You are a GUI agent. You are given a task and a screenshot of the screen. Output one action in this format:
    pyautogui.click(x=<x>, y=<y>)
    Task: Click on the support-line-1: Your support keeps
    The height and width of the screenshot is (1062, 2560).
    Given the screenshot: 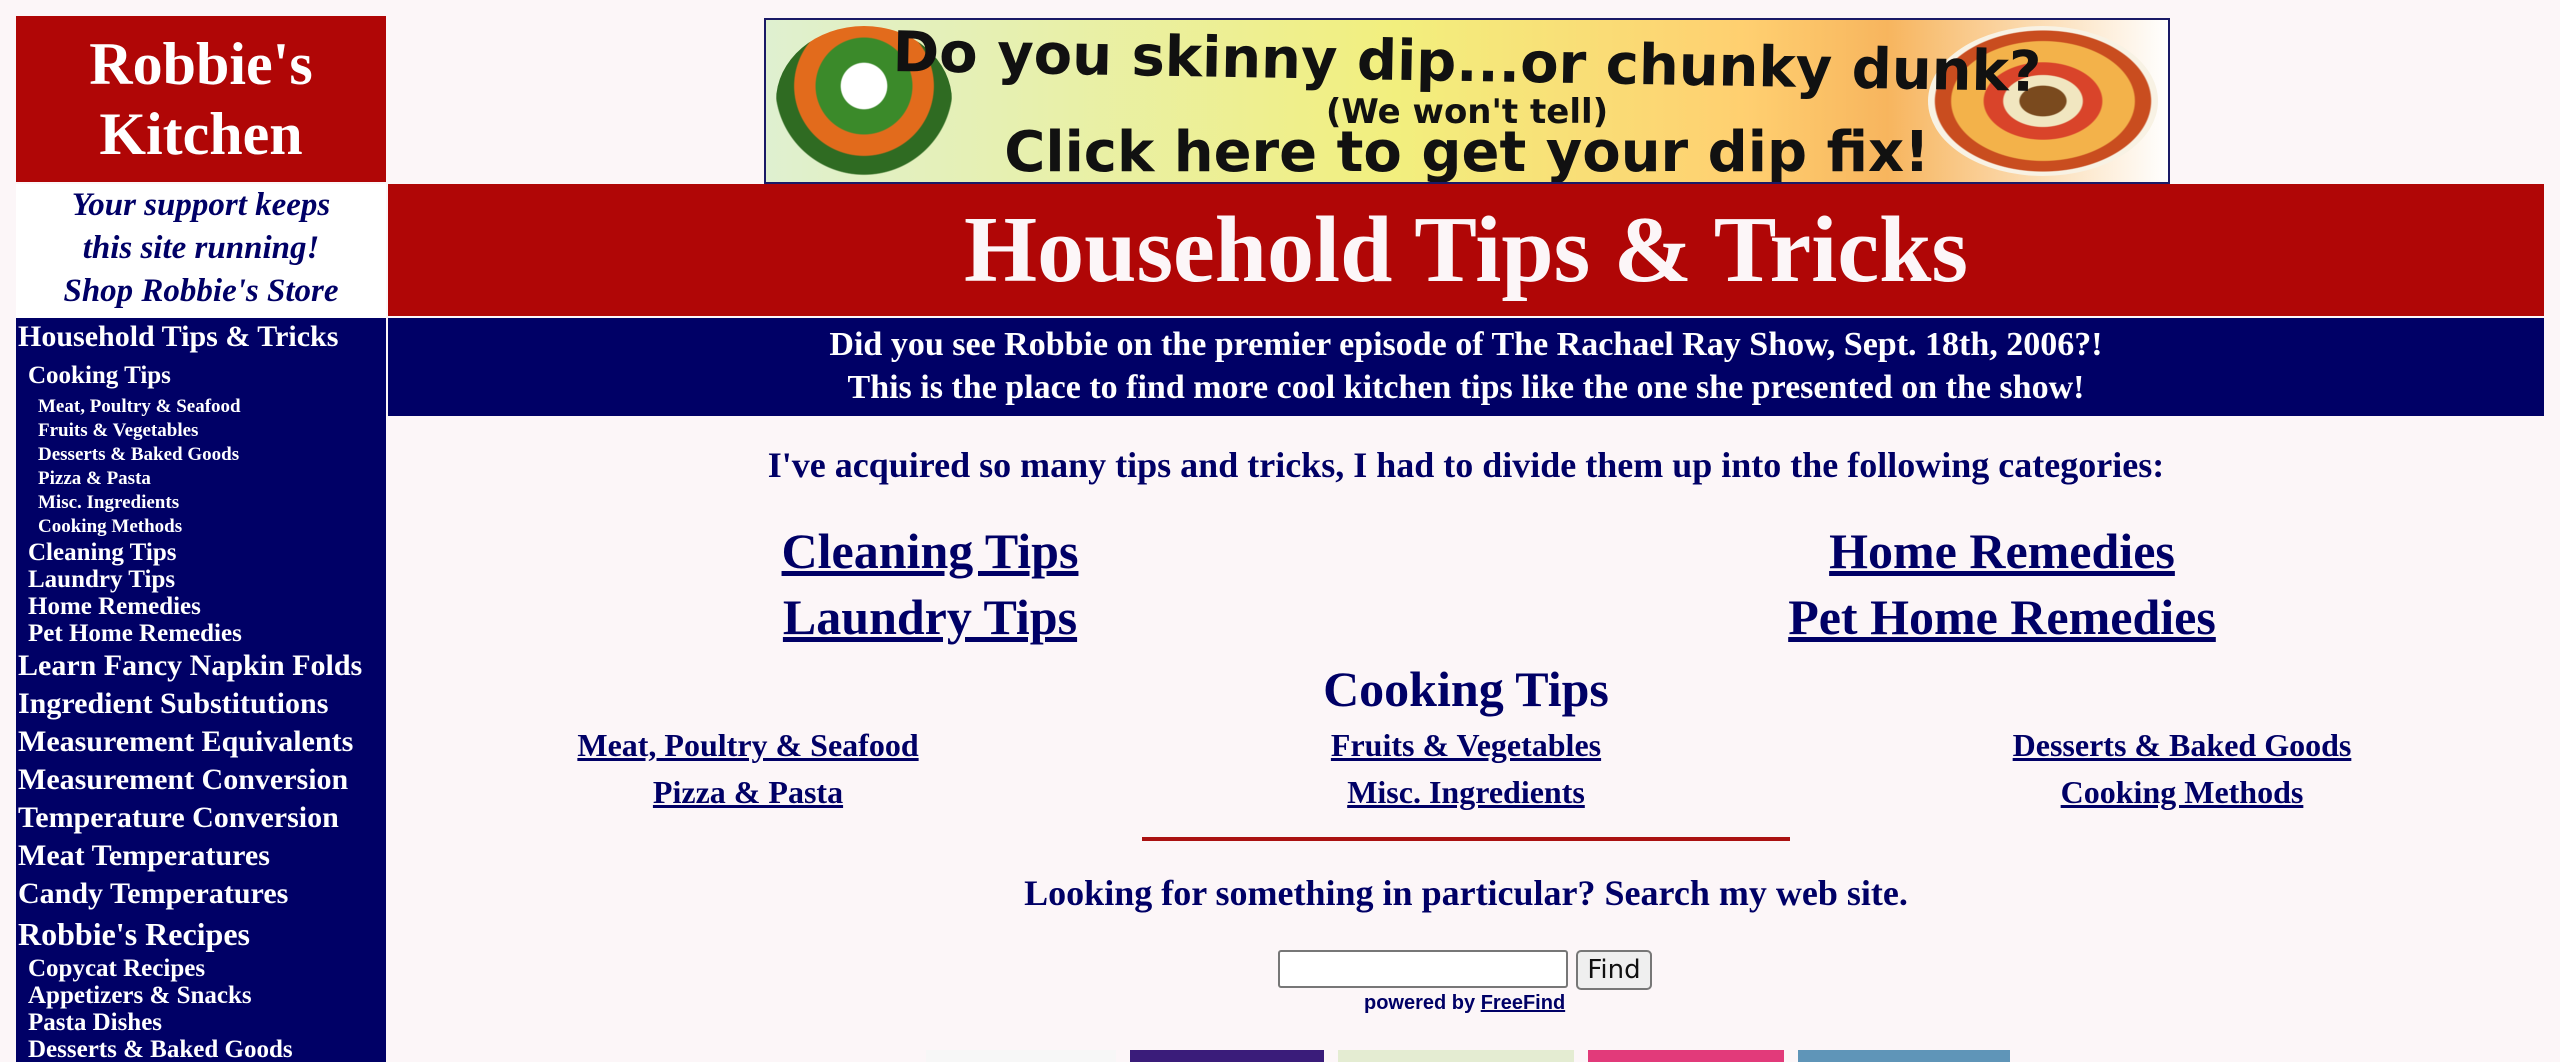 What is the action you would take?
    pyautogui.click(x=201, y=205)
    